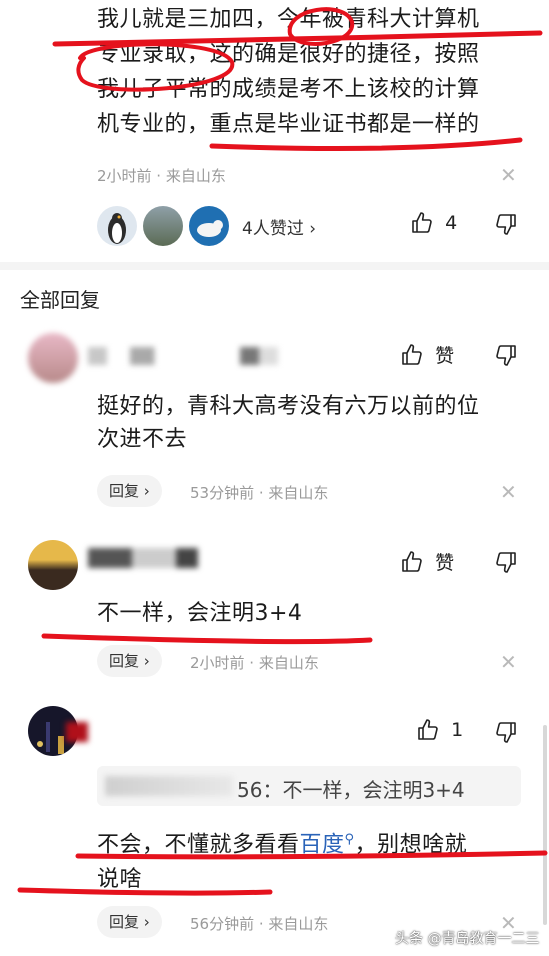  Describe the element at coordinates (129, 922) in the screenshot. I see `reply-3-reply-button: 回复 ›` at that location.